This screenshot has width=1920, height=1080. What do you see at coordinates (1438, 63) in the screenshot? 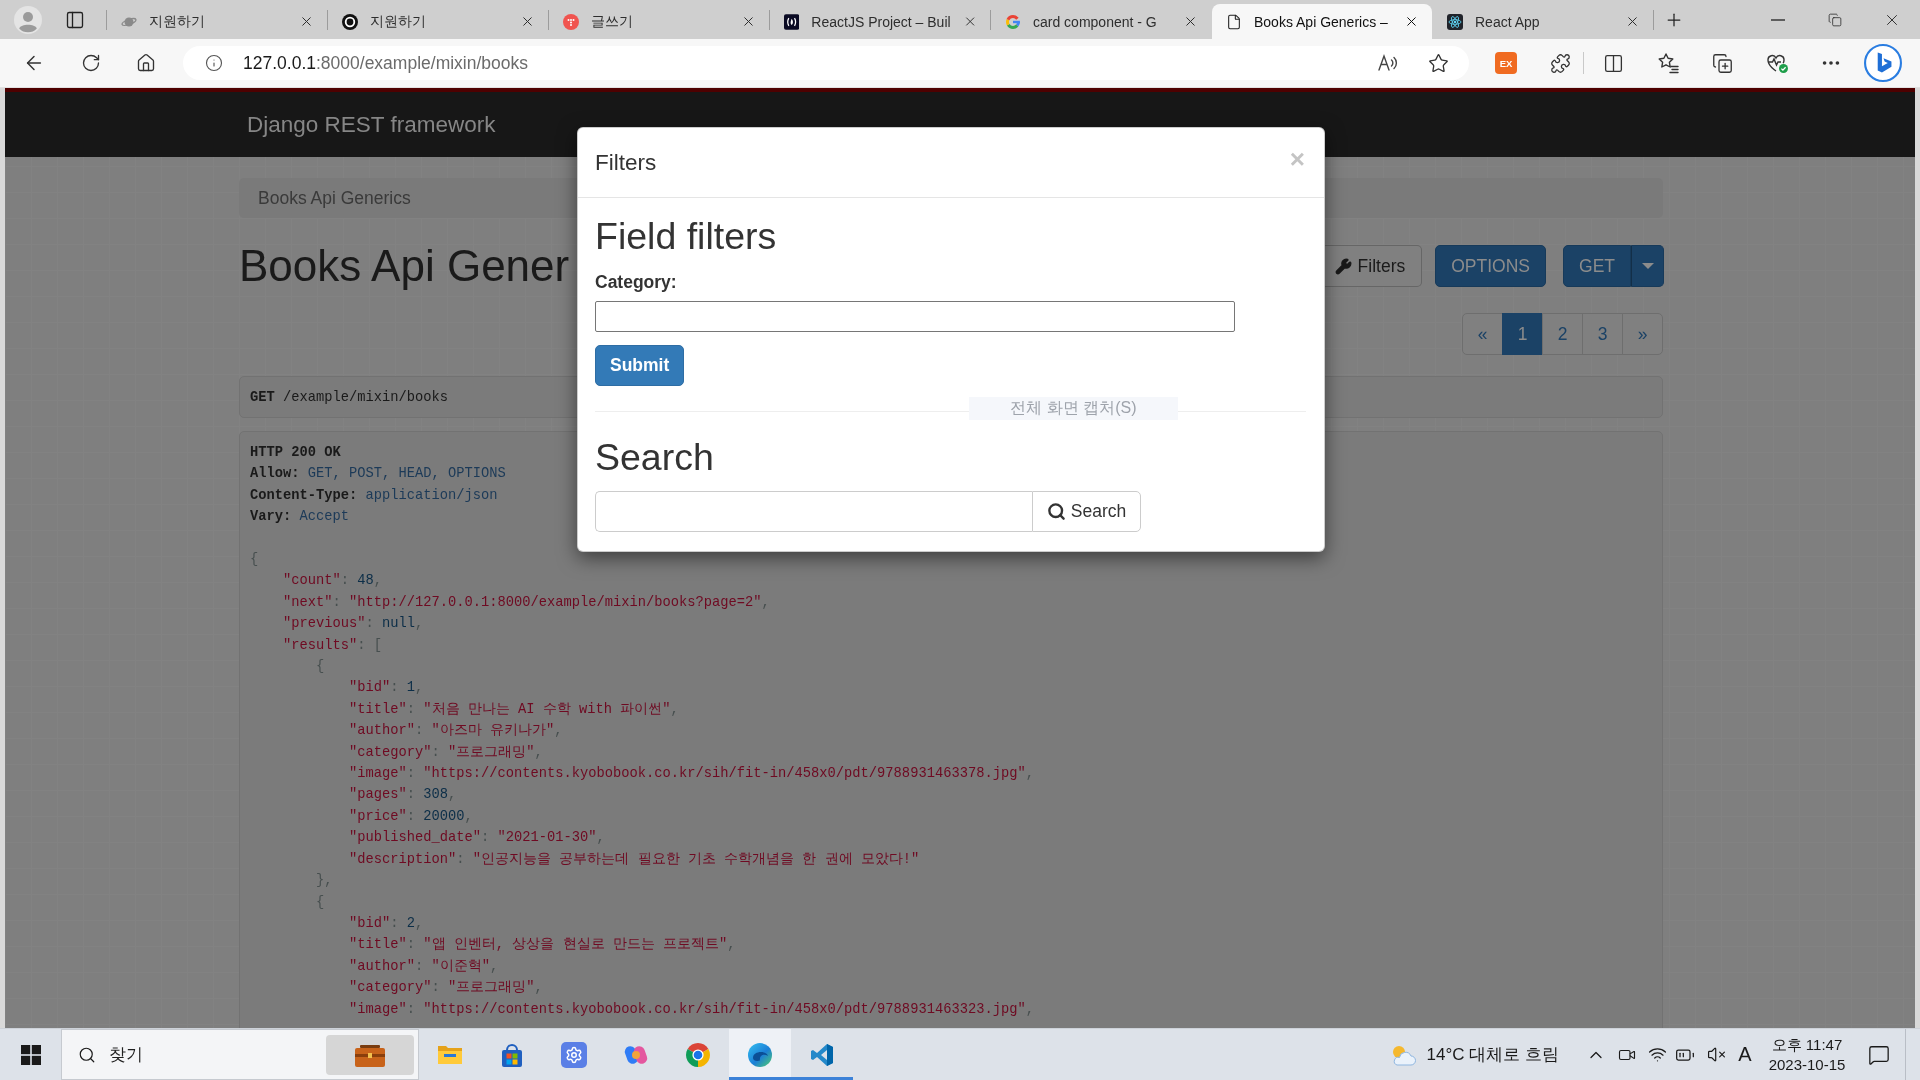
I see `star-icon` at bounding box center [1438, 63].